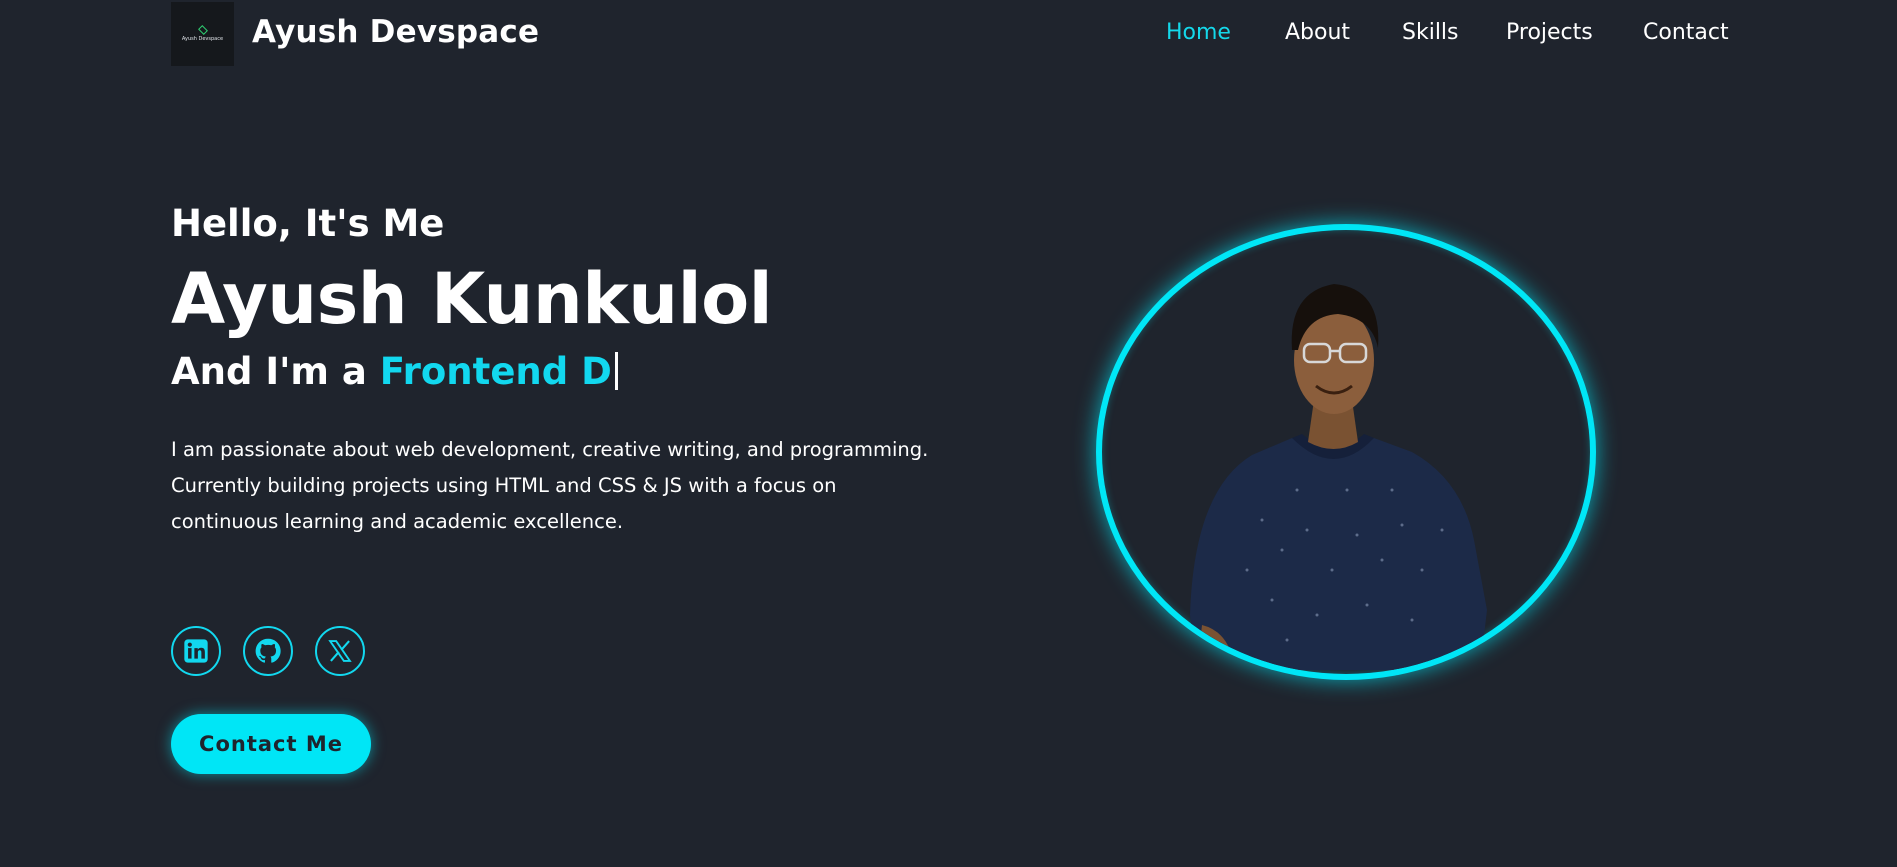 The width and height of the screenshot is (1897, 867). Describe the element at coordinates (269, 371) in the screenshot. I see `role-prefix: And I'm a` at that location.